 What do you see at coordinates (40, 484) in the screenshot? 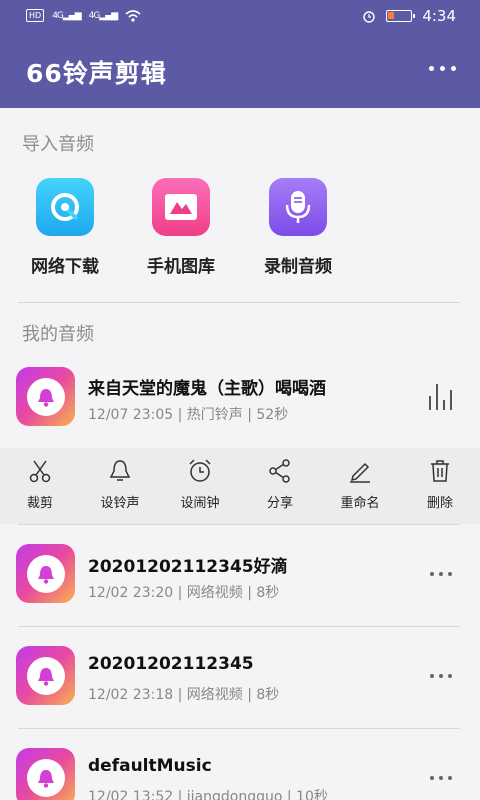
I see `cut-button: 裁剪` at bounding box center [40, 484].